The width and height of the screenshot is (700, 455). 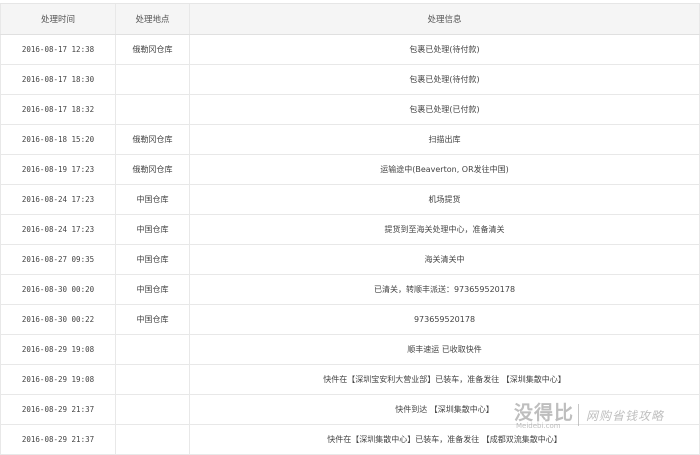 What do you see at coordinates (57, 409) in the screenshot?
I see `row-time: 2016-08-29 21:37` at bounding box center [57, 409].